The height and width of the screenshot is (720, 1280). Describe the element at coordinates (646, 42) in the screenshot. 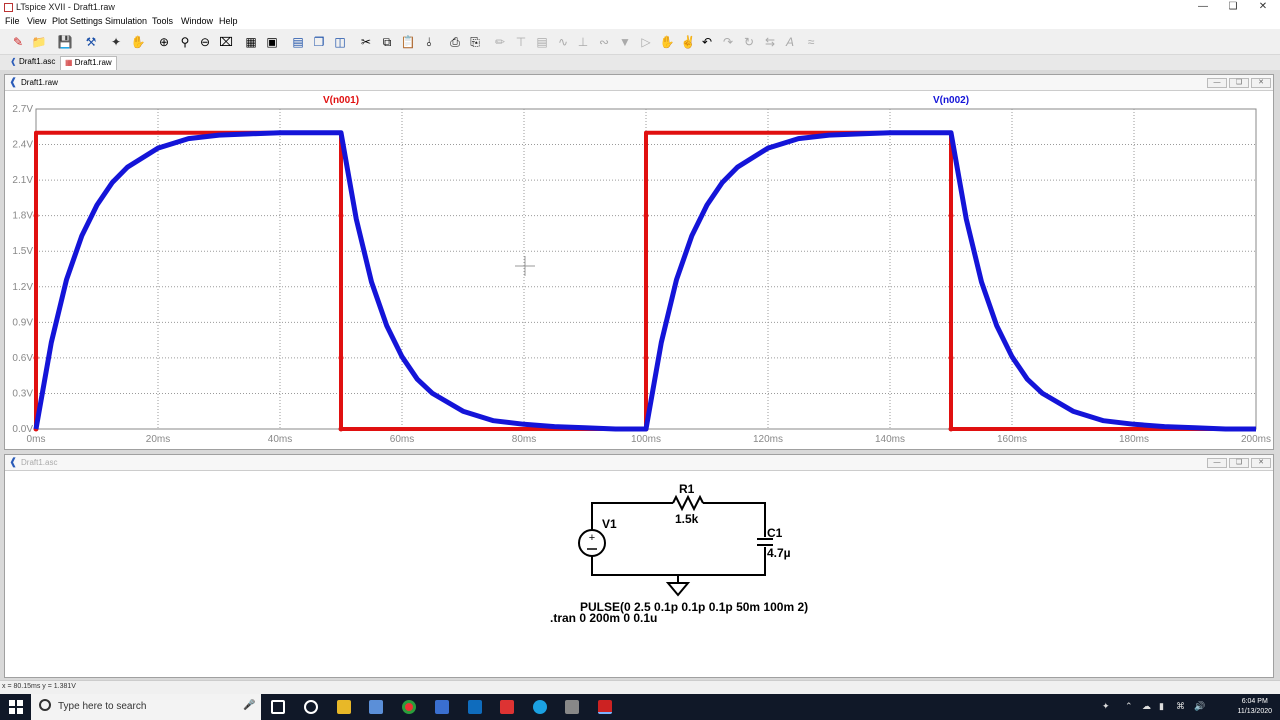

I see `component-icon: ▷` at that location.